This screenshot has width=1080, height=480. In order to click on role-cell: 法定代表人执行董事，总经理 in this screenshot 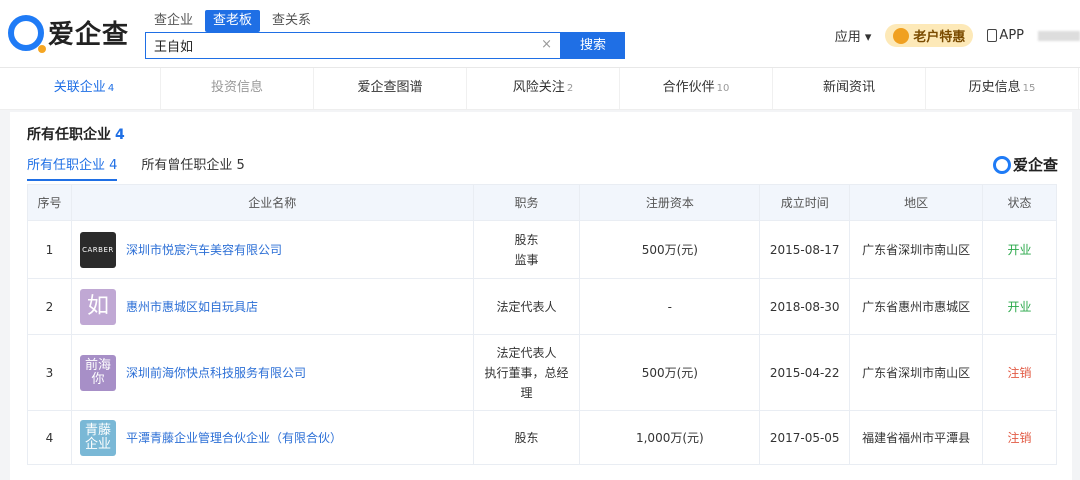, I will do `click(526, 372)`.